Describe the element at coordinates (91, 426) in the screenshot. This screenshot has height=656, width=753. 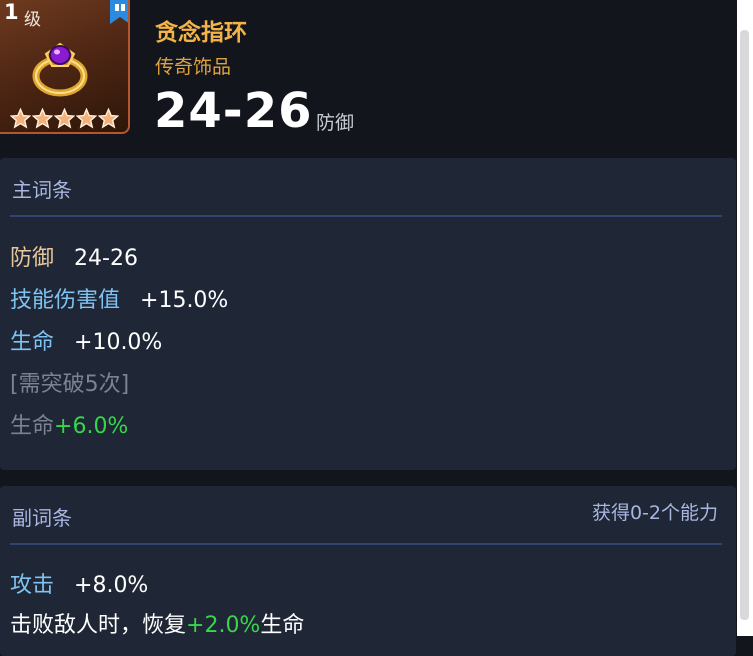
I see `stat-bonus-value: +6.0%` at that location.